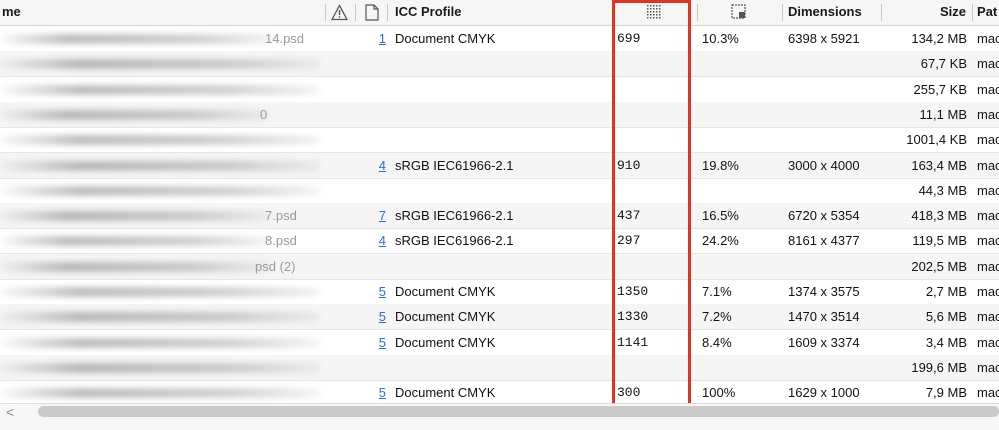 The height and width of the screenshot is (430, 999). What do you see at coordinates (379, 215) in the screenshot?
I see `layer-count-link: 7` at bounding box center [379, 215].